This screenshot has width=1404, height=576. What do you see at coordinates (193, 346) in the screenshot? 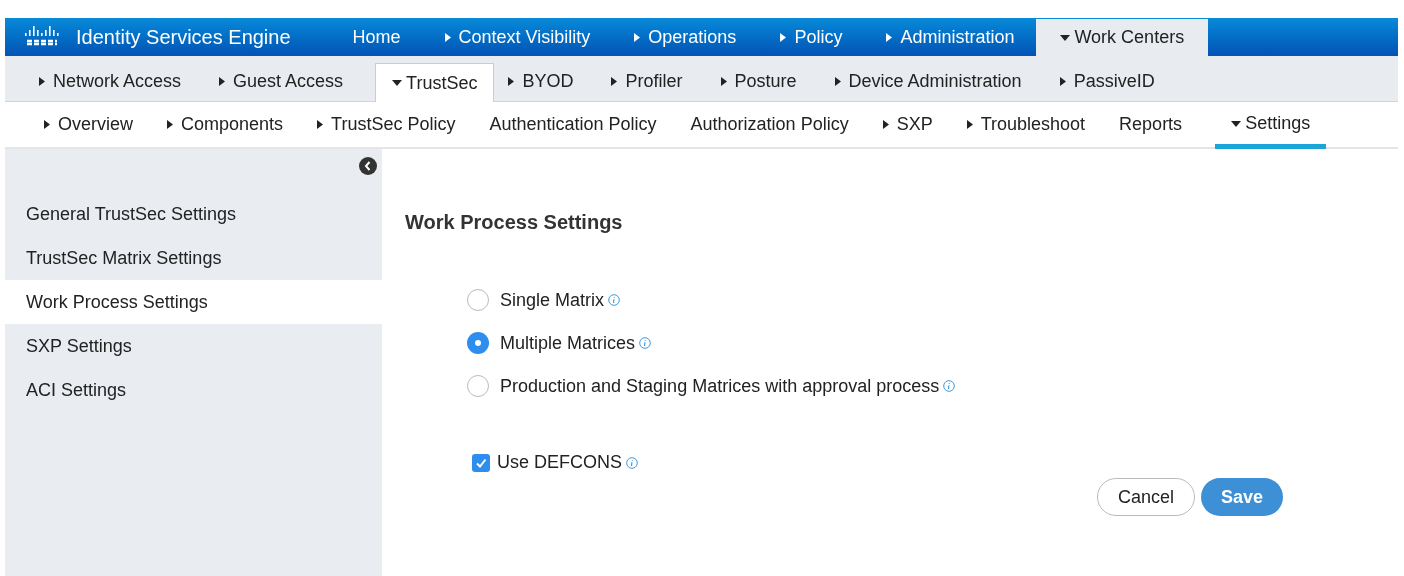
I see `sidebar-item: SXP Settings` at bounding box center [193, 346].